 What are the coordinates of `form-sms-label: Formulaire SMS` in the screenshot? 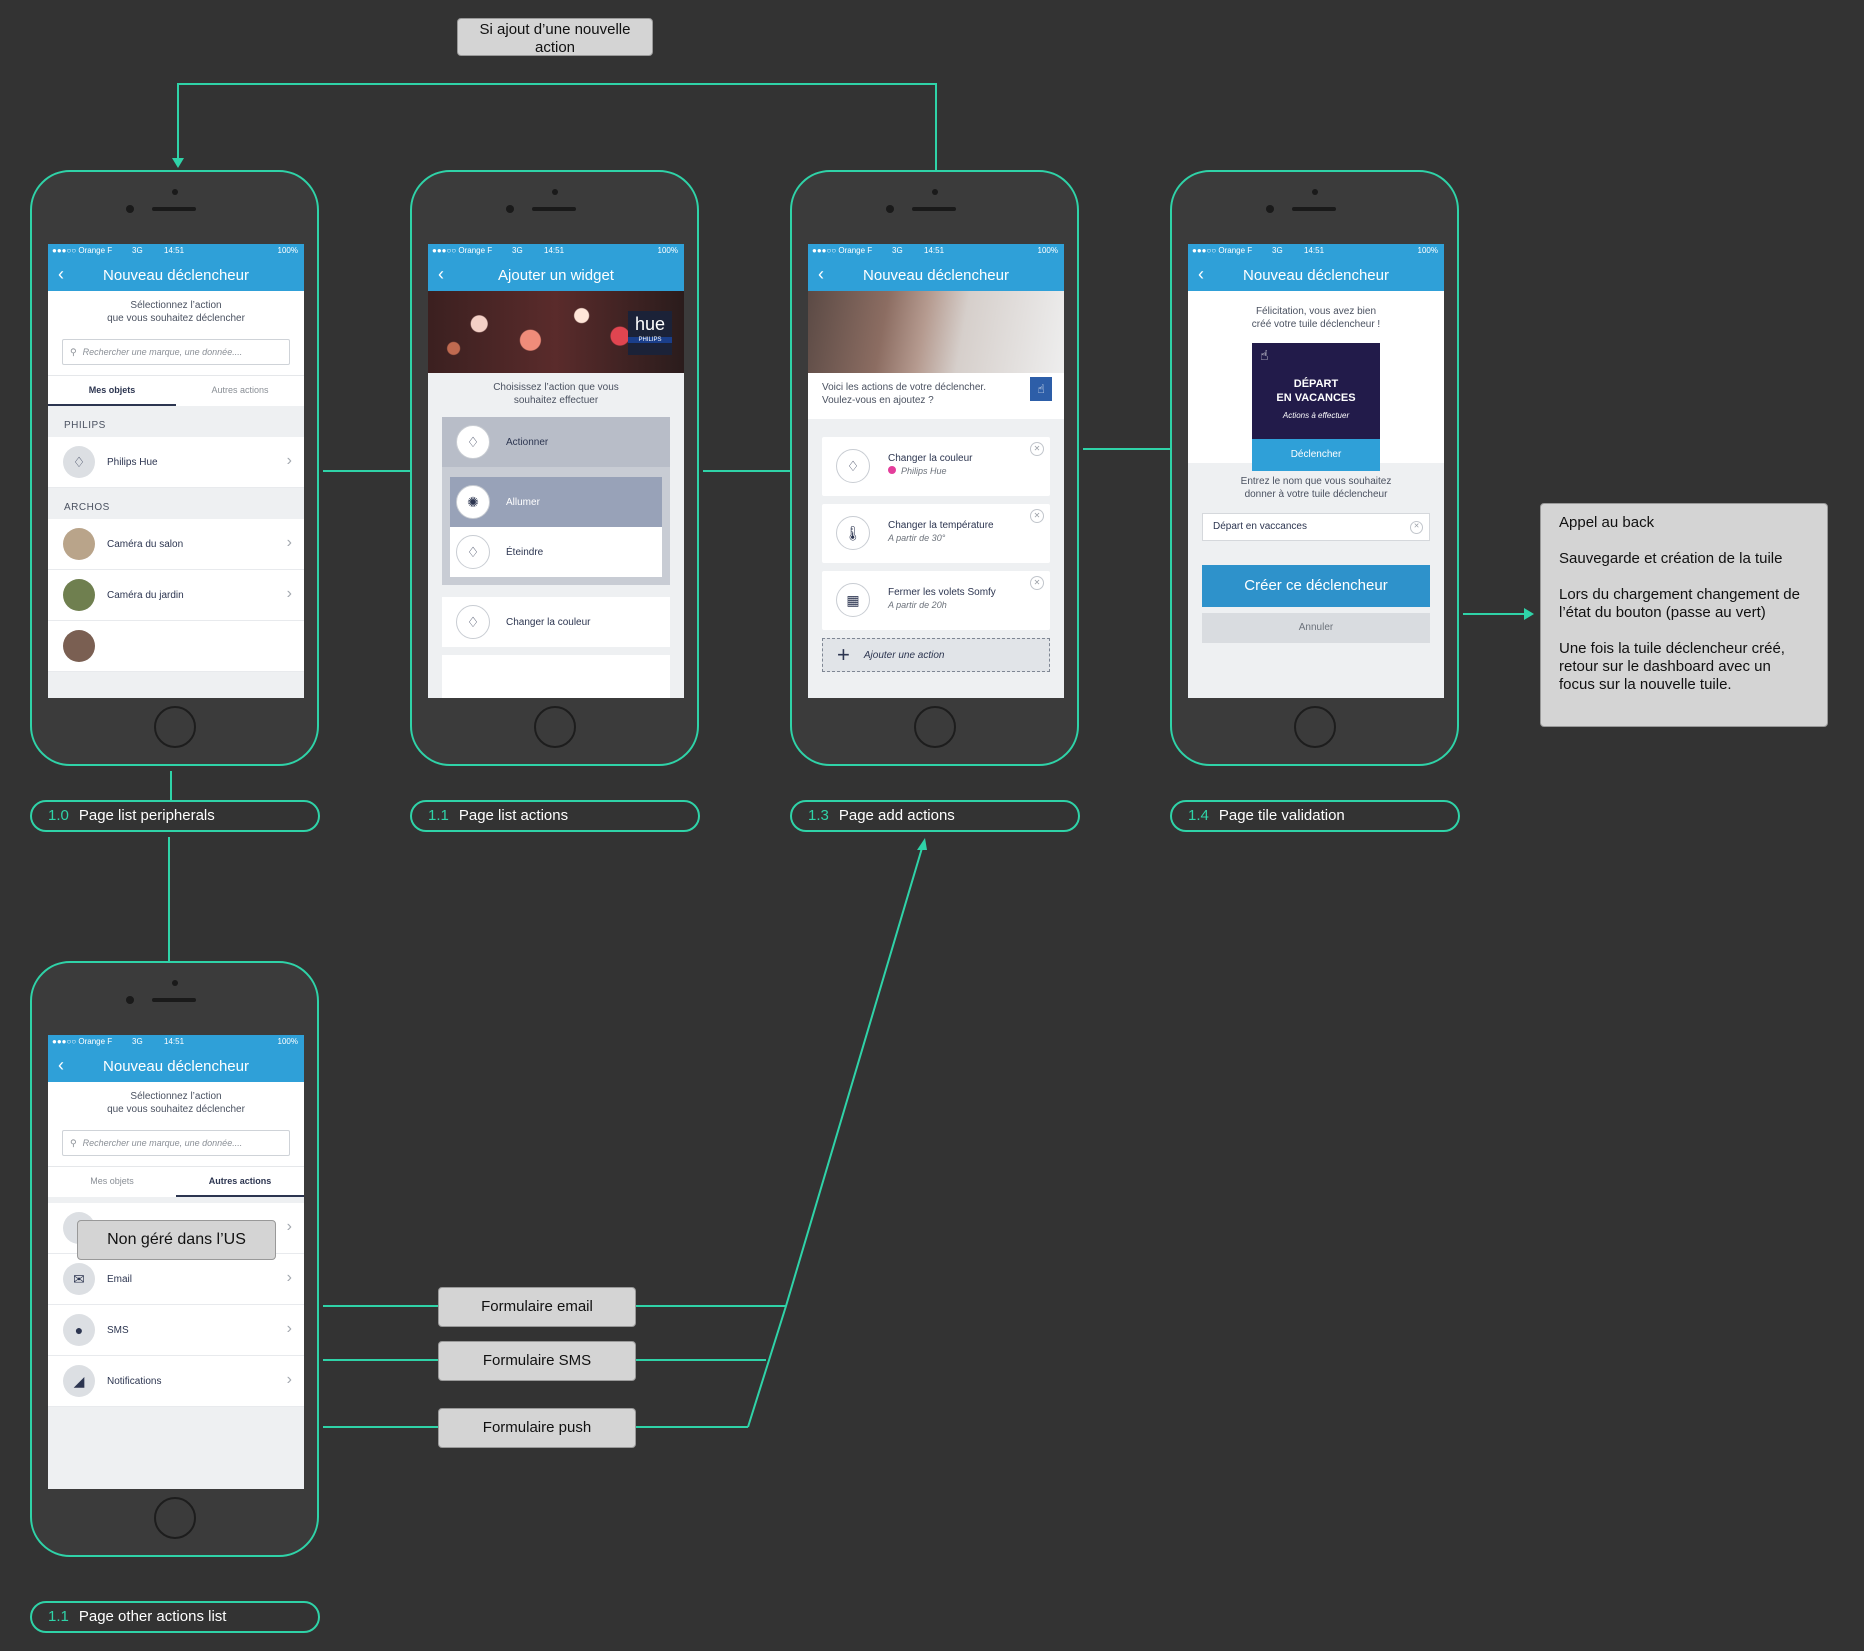 It's located at (537, 1361).